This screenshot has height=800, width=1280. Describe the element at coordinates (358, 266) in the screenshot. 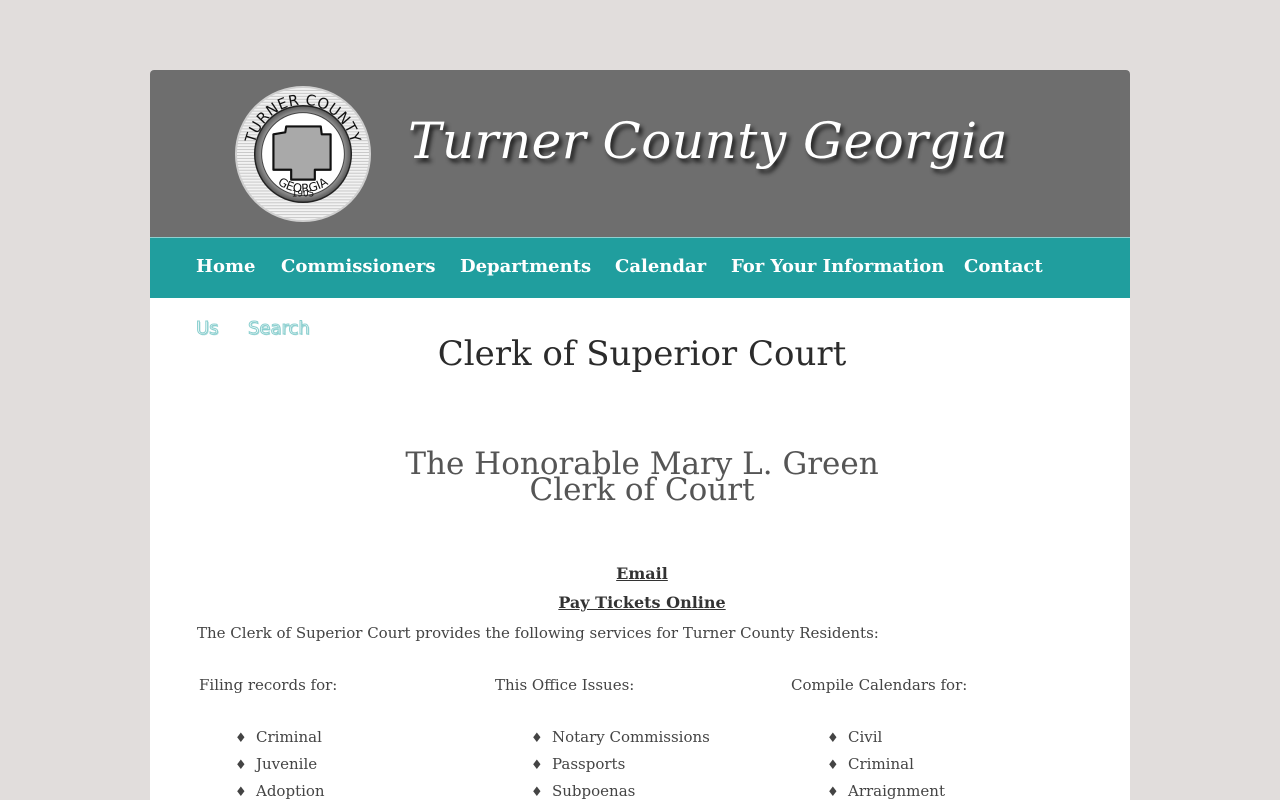

I see `nav-commissioners: Commissioners` at that location.